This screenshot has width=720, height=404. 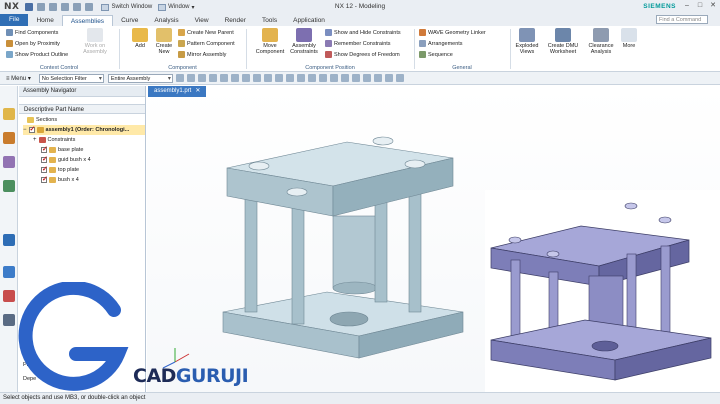 I want to click on paste-icon, so click(x=89, y=7).